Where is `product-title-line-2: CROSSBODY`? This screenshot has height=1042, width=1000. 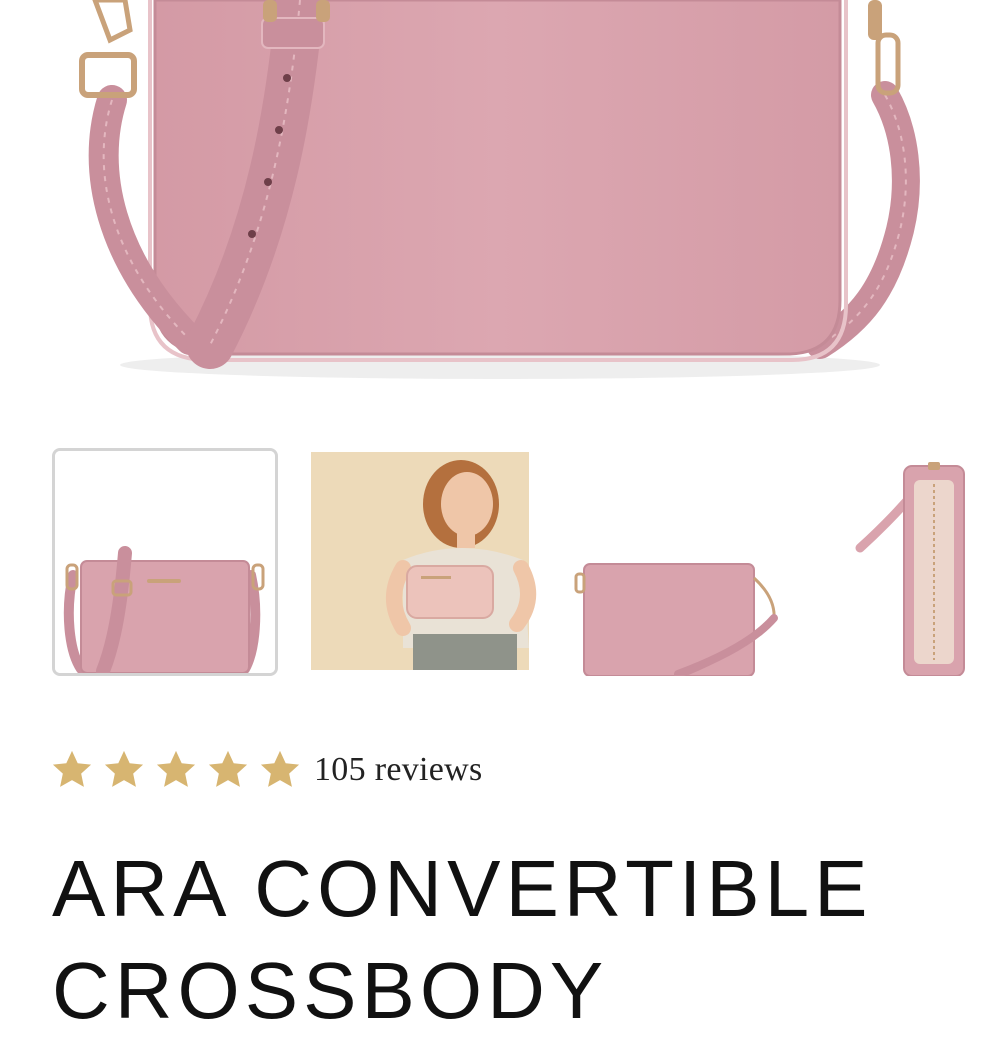 product-title-line-2: CROSSBODY is located at coordinates (330, 990).